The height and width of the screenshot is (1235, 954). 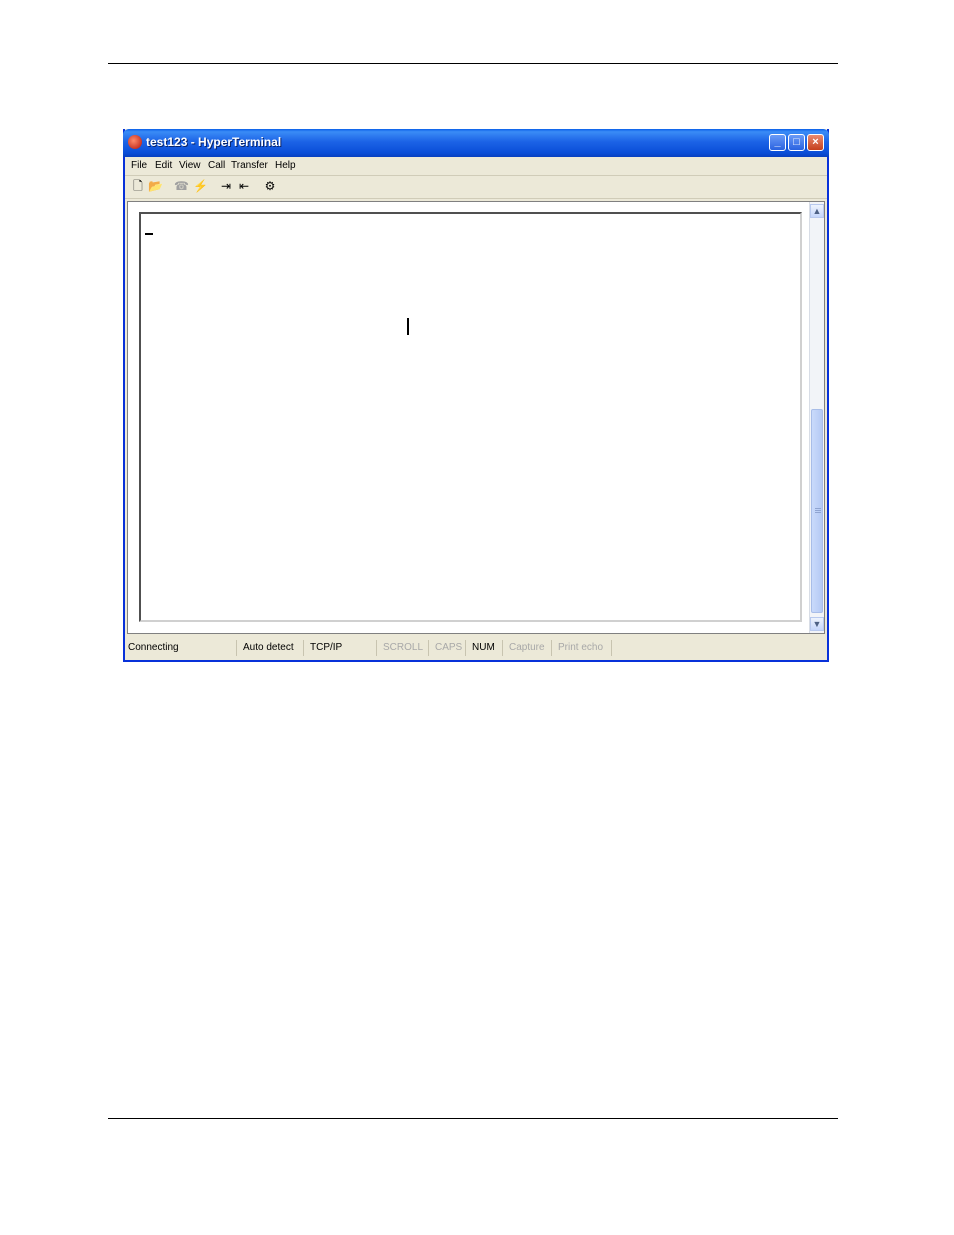 What do you see at coordinates (249, 165) in the screenshot?
I see `menu-transfer: Transfer` at bounding box center [249, 165].